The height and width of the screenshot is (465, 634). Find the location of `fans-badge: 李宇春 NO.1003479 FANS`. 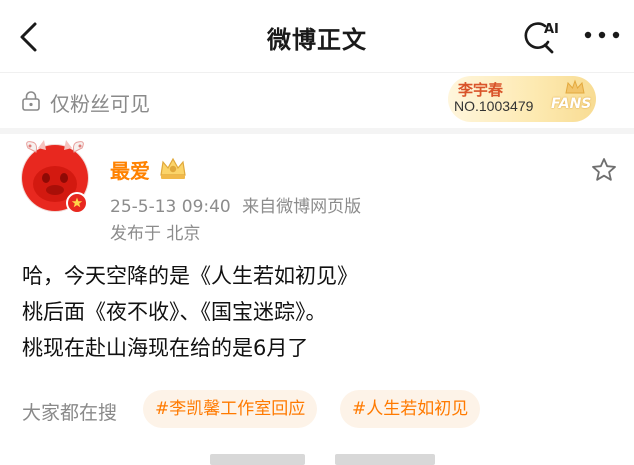

fans-badge: 李宇春 NO.1003479 FANS is located at coordinates (522, 99).